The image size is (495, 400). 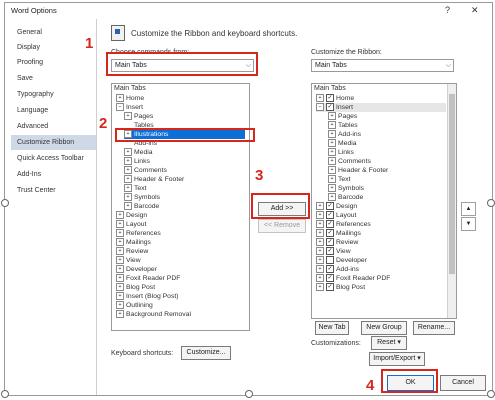 What do you see at coordinates (332, 328) in the screenshot?
I see `new-tab-button: New Tab` at bounding box center [332, 328].